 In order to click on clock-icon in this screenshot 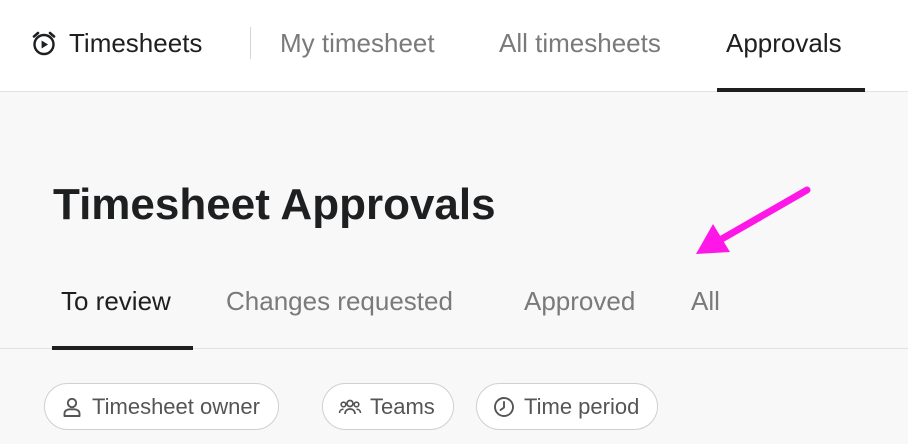, I will do `click(504, 406)`.